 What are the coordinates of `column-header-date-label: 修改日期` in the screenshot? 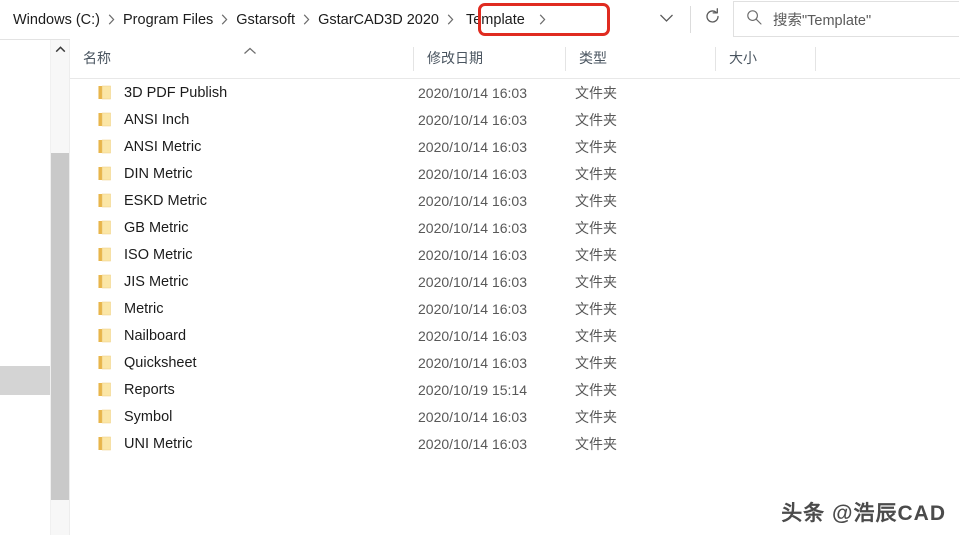 It's located at (455, 58).